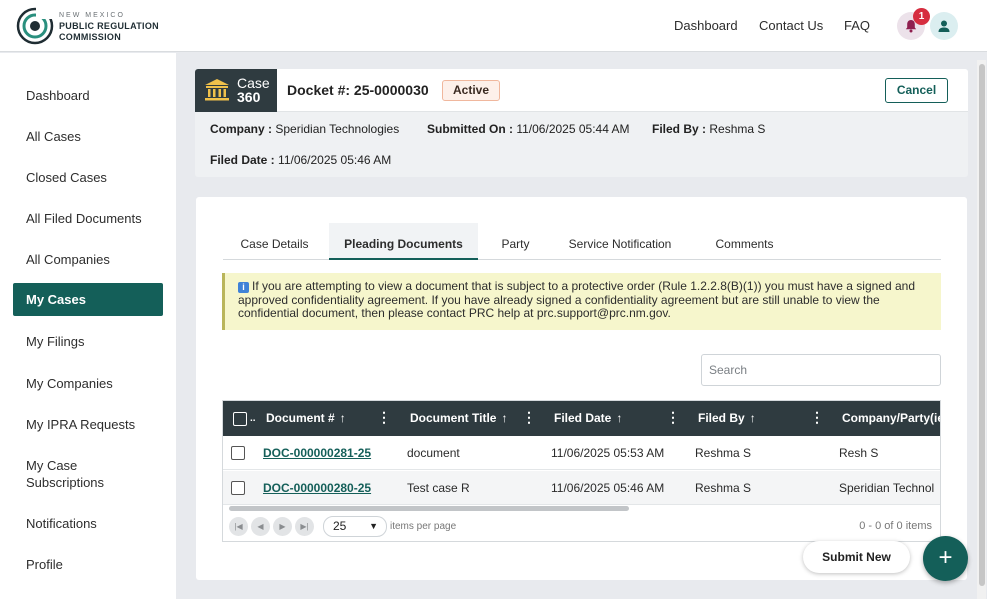 The width and height of the screenshot is (987, 599). I want to click on last-page-icon: ▶|, so click(304, 526).